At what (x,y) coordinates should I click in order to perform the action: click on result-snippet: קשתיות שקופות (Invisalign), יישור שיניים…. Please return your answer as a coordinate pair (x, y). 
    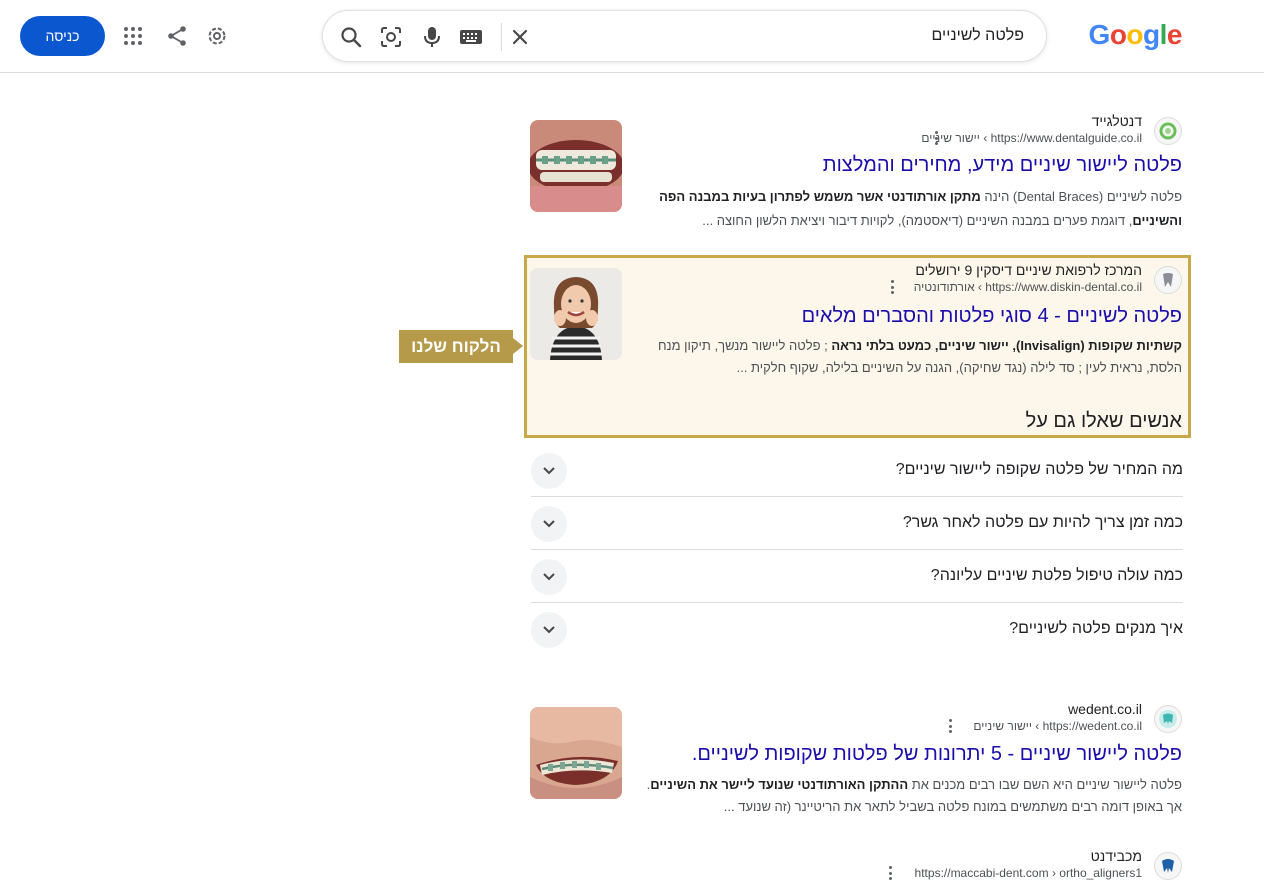
    Looking at the image, I should click on (919, 345).